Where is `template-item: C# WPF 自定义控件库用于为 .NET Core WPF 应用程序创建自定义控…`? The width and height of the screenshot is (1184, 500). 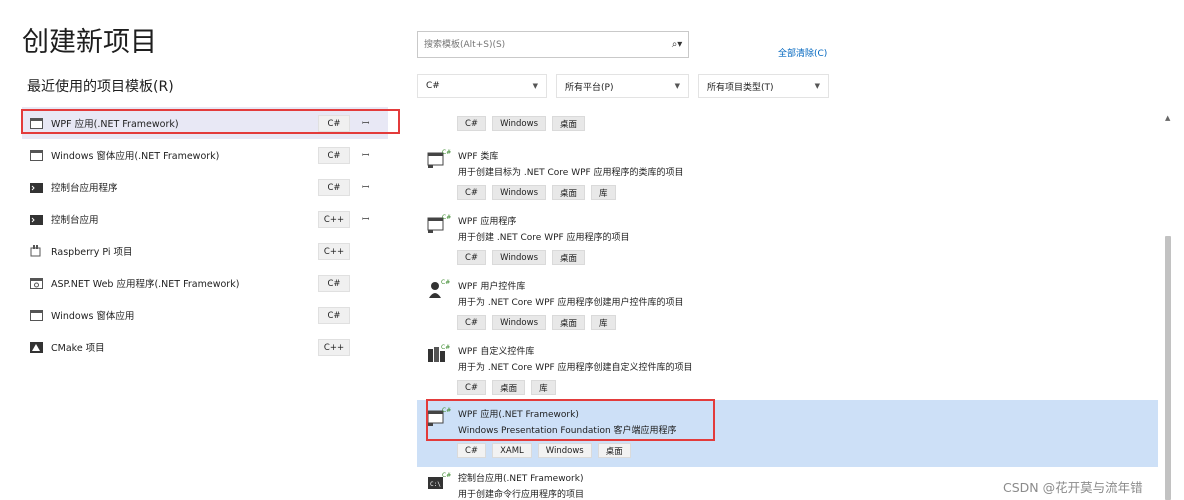
template-item: C# WPF 自定义控件库用于为 .NET Core WPF 应用程序创建自定义控… is located at coordinates (787, 368).